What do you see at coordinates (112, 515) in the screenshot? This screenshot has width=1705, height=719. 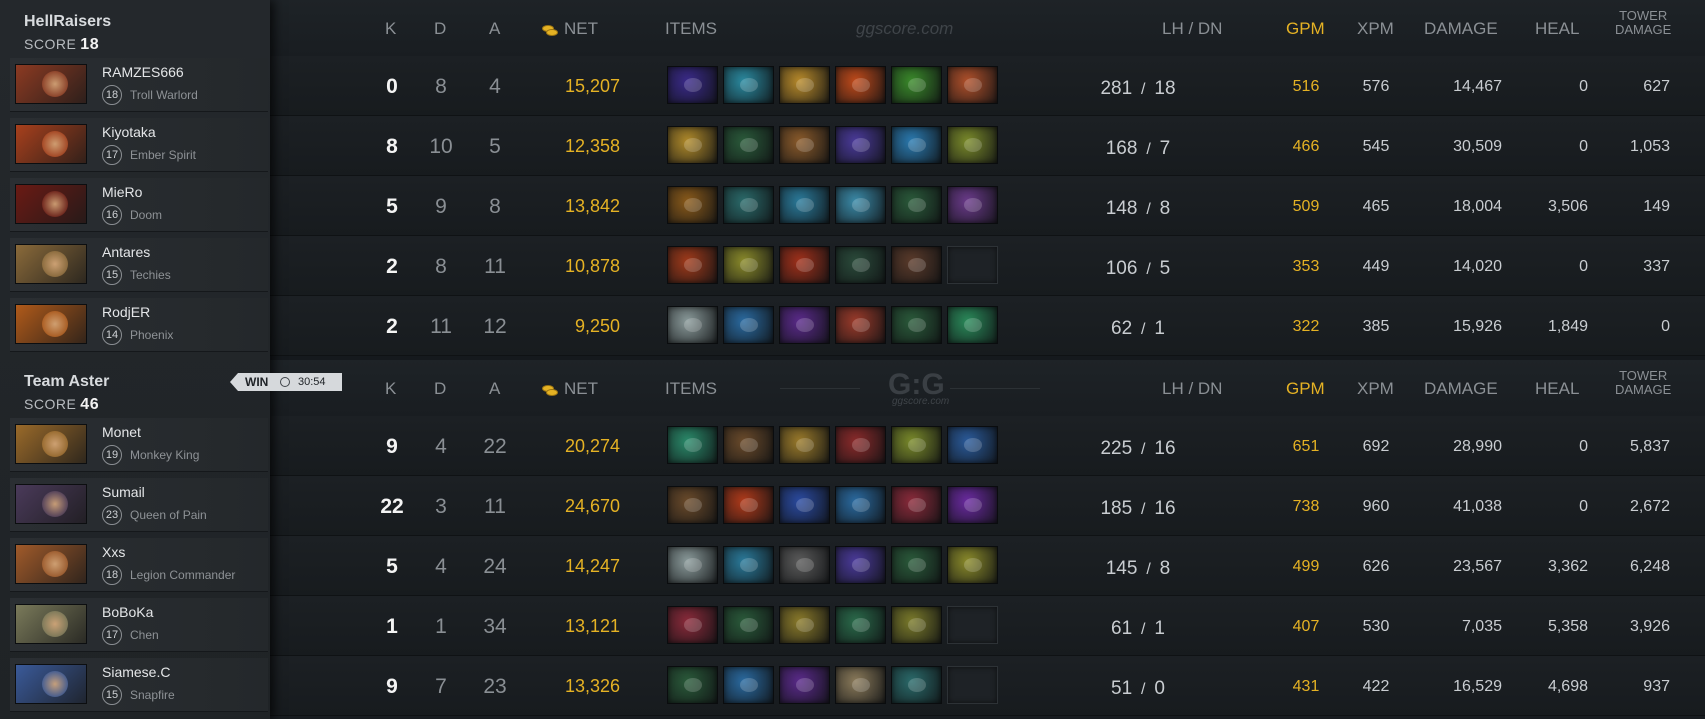 I see `hero-level-badge: 23` at bounding box center [112, 515].